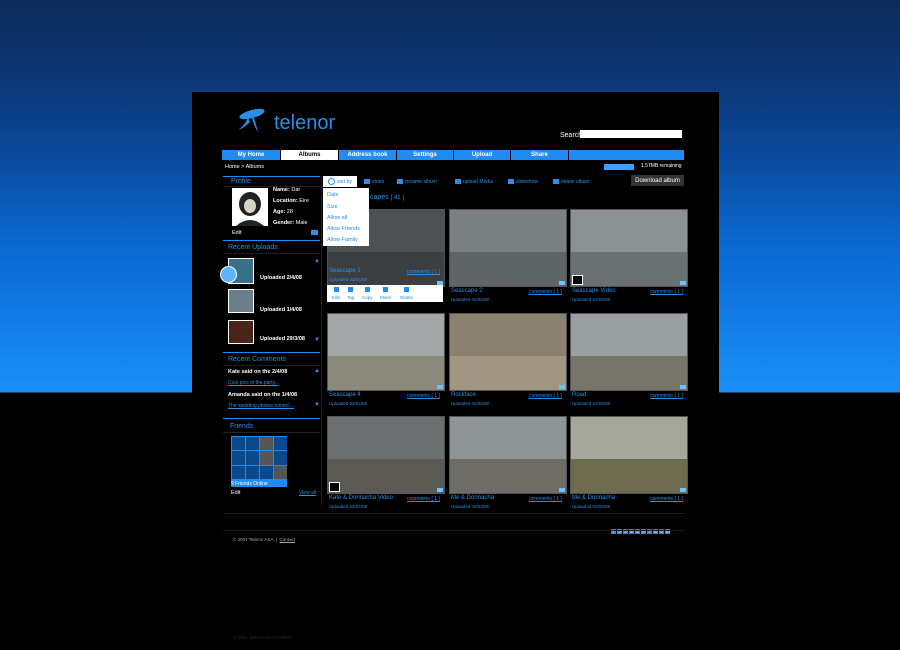 This screenshot has height=650, width=900. What do you see at coordinates (467, 291) in the screenshot?
I see `photo-title: Seascape 2` at bounding box center [467, 291].